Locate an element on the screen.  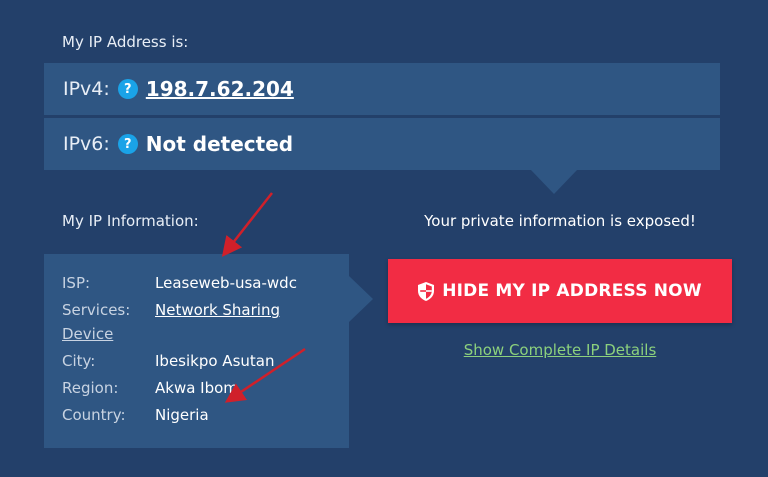
region-value: Akwa Ibom is located at coordinates (196, 388).